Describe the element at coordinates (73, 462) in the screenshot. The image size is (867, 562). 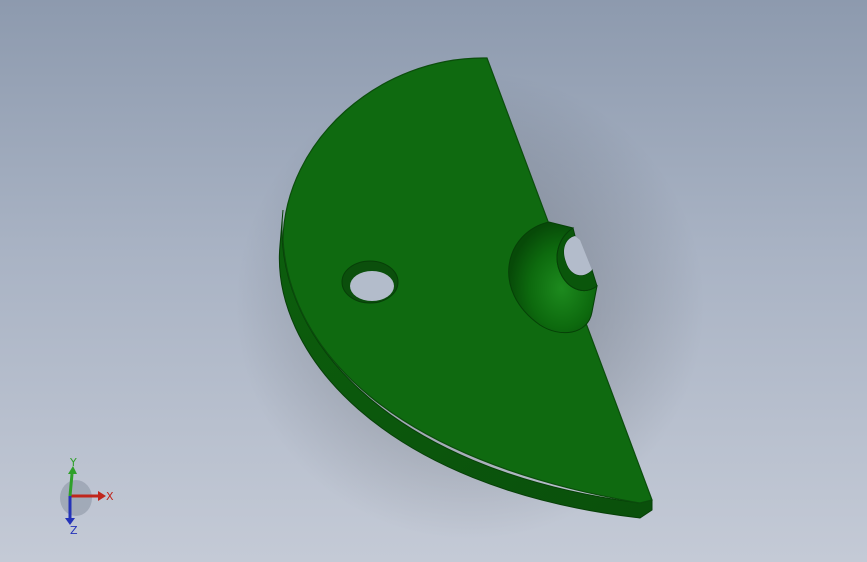
I see `y-axis-label: Y` at that location.